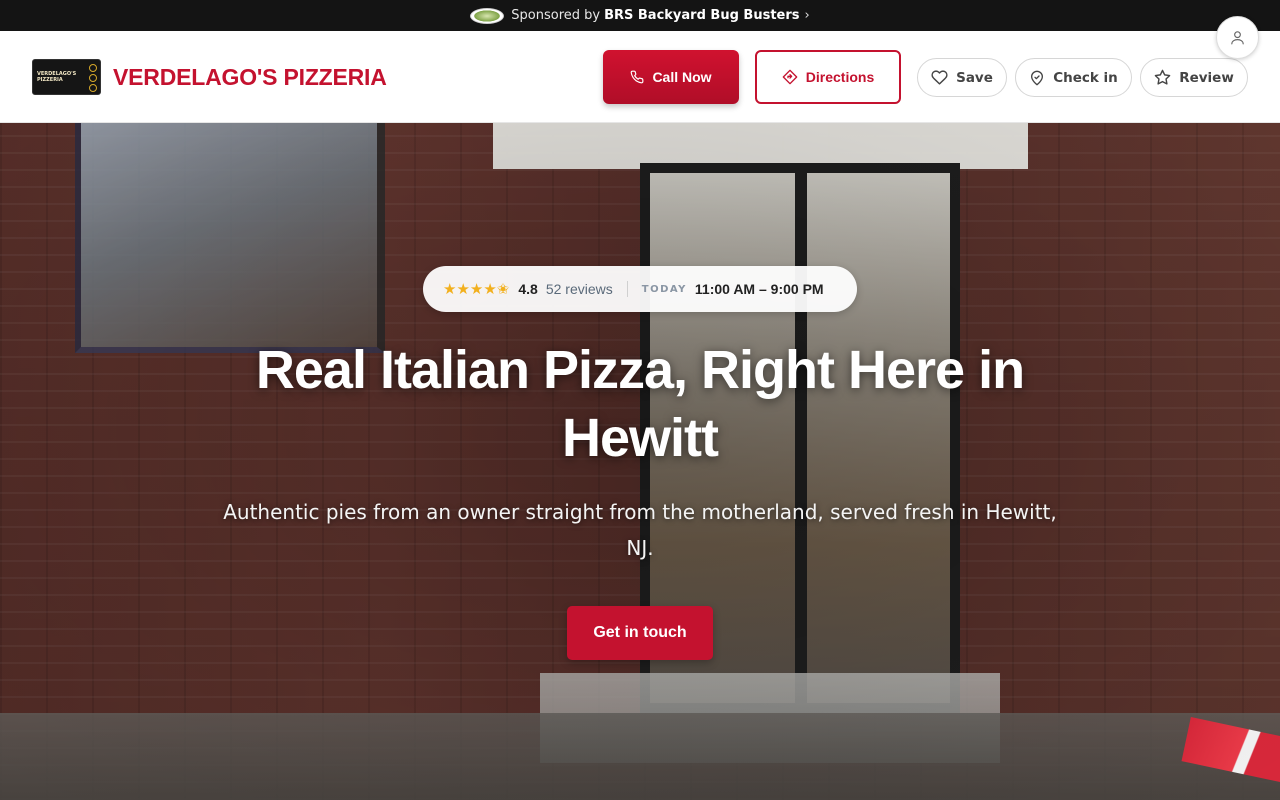  Describe the element at coordinates (840, 77) in the screenshot. I see `directions-label: Directions` at that location.